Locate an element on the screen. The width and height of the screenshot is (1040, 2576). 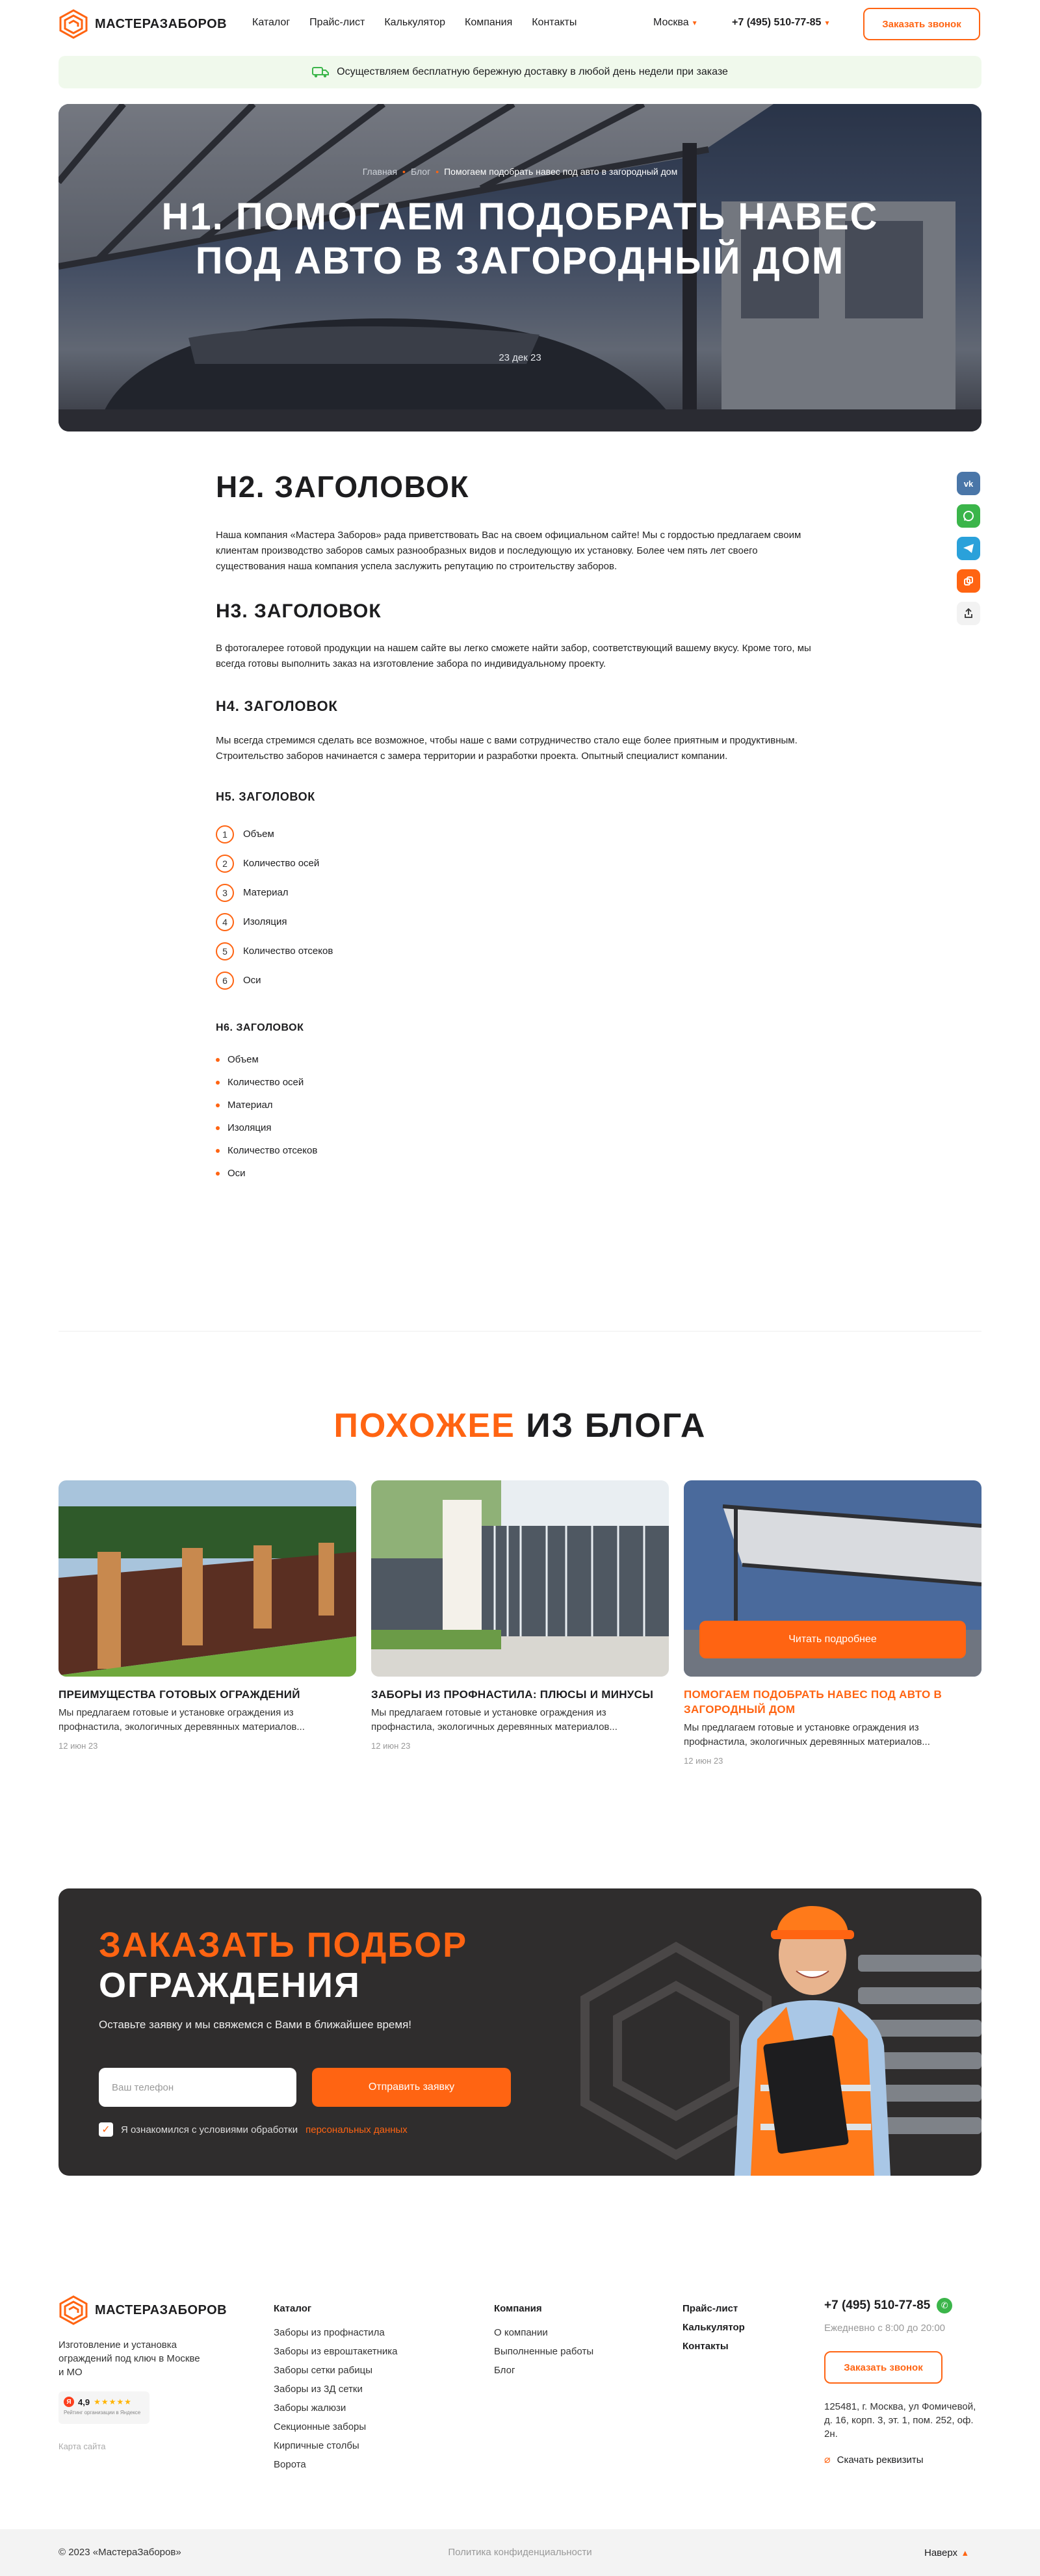
paperclip-icon: ⌀ is located at coordinates (827, 2460).